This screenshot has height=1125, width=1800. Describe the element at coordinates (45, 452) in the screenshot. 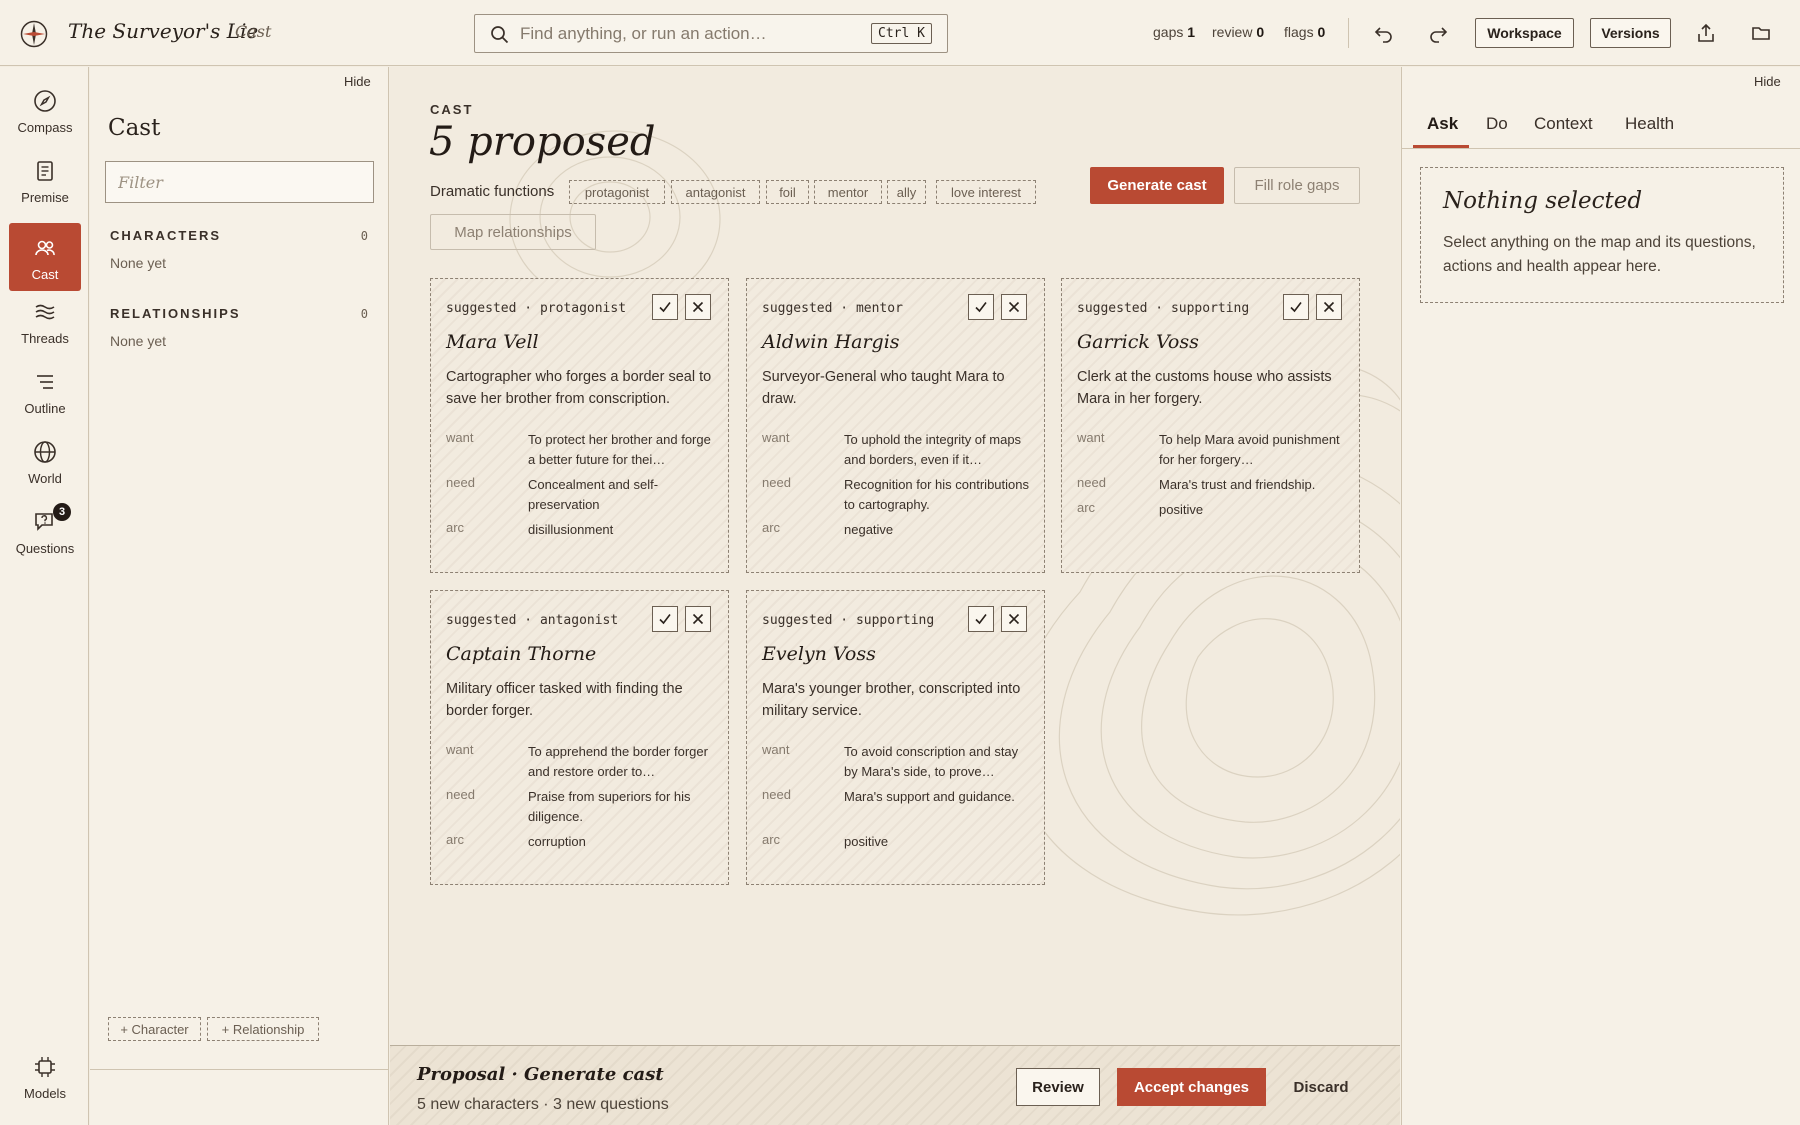

I see `globe-icon` at that location.